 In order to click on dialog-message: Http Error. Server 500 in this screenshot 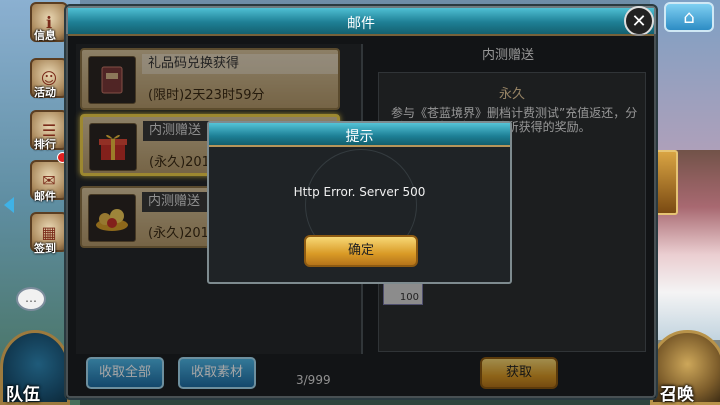, I will do `click(359, 192)`.